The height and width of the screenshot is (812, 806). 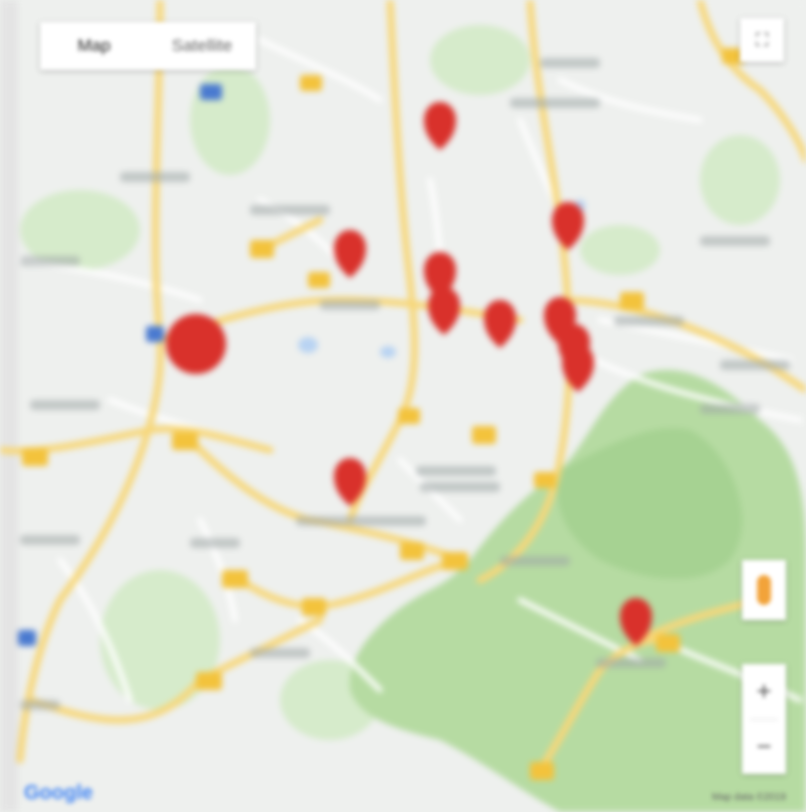 I want to click on map-type-map-button: Map, so click(x=94, y=46).